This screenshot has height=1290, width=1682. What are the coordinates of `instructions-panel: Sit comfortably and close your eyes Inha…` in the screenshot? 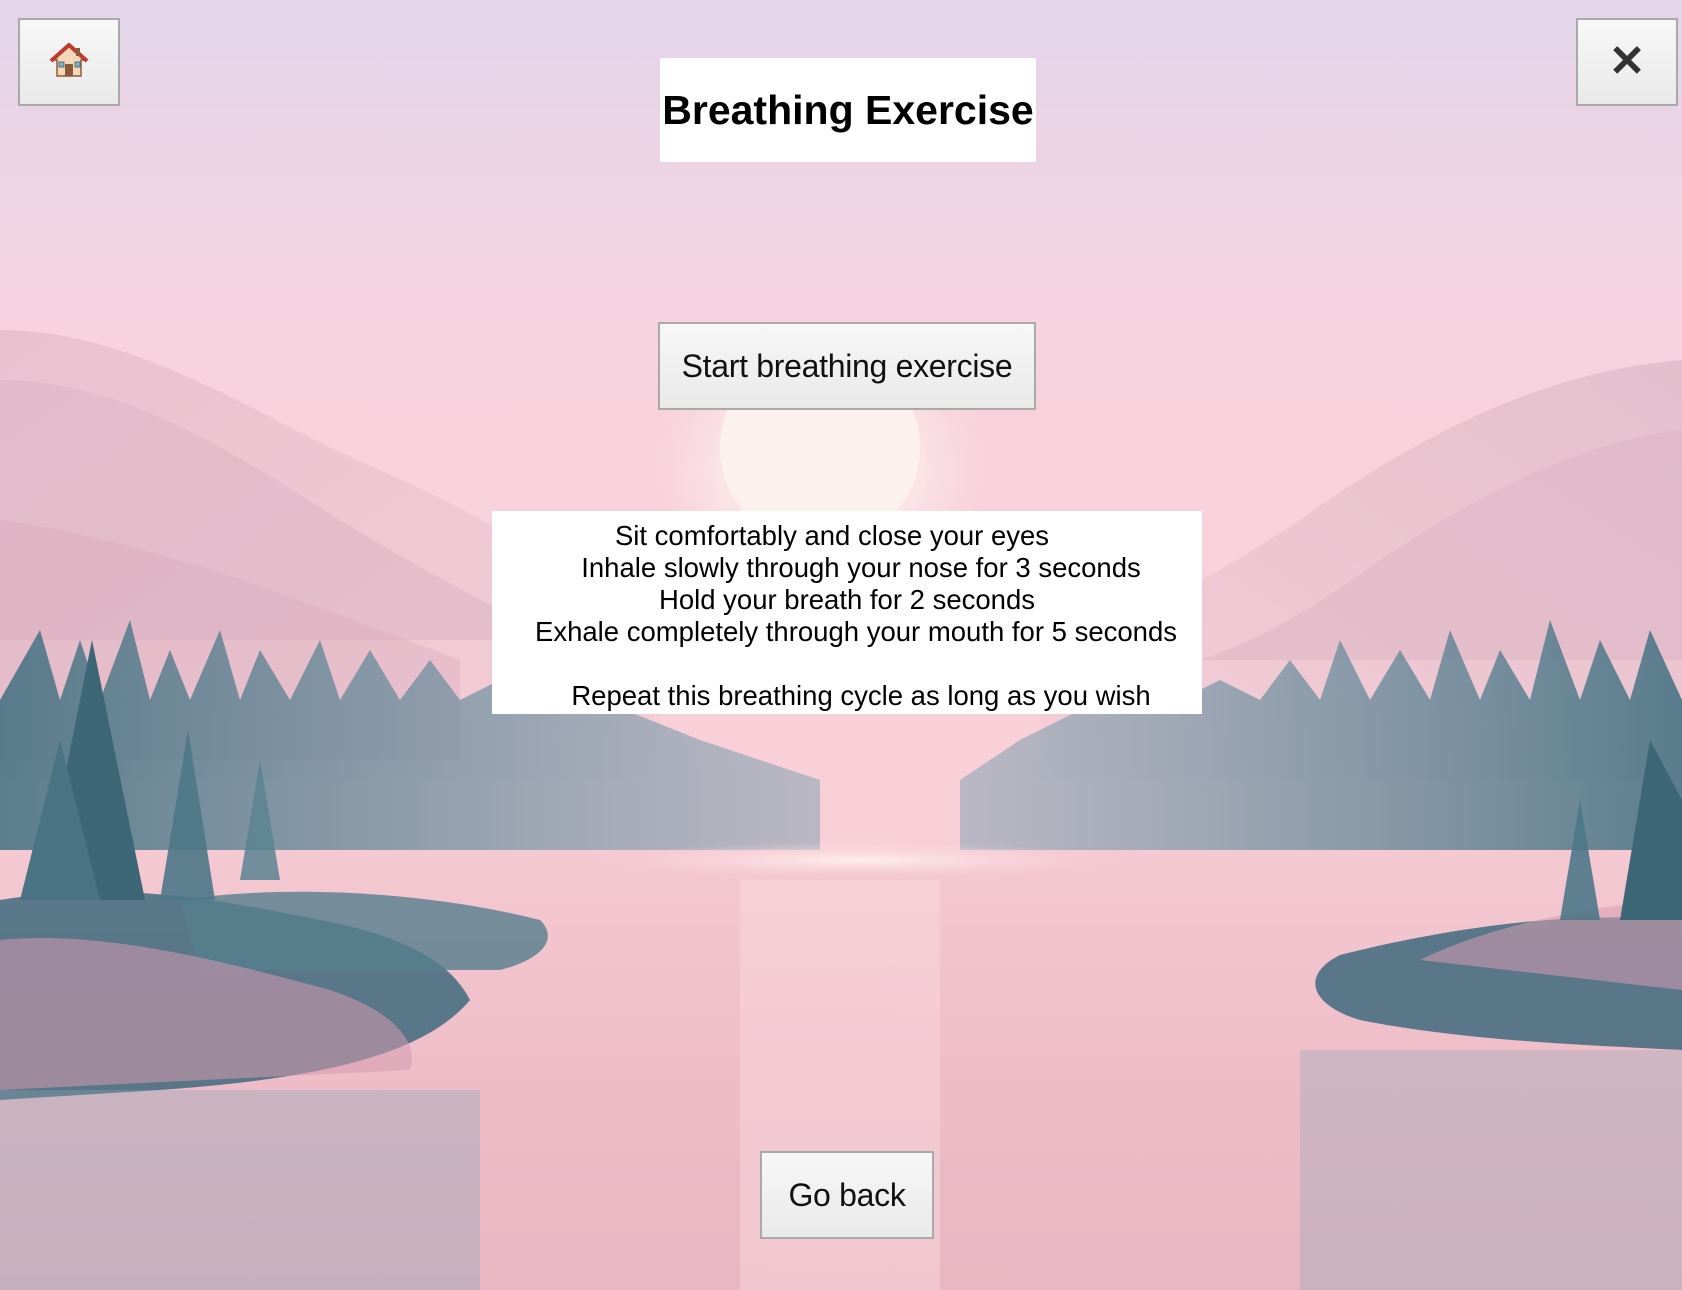 It's located at (847, 612).